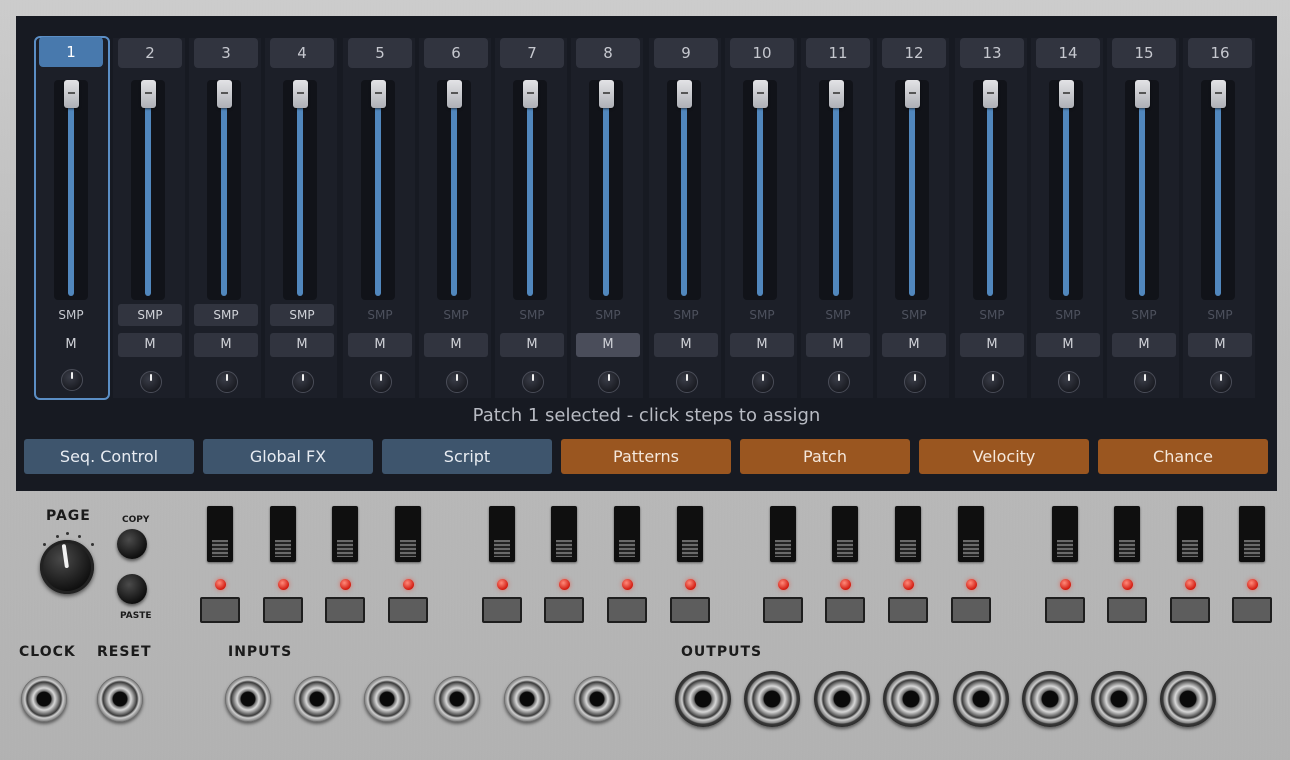 This screenshot has height=760, width=1290. Describe the element at coordinates (761, 218) in the screenshot. I see `channel-strip: 10 SMP M` at that location.